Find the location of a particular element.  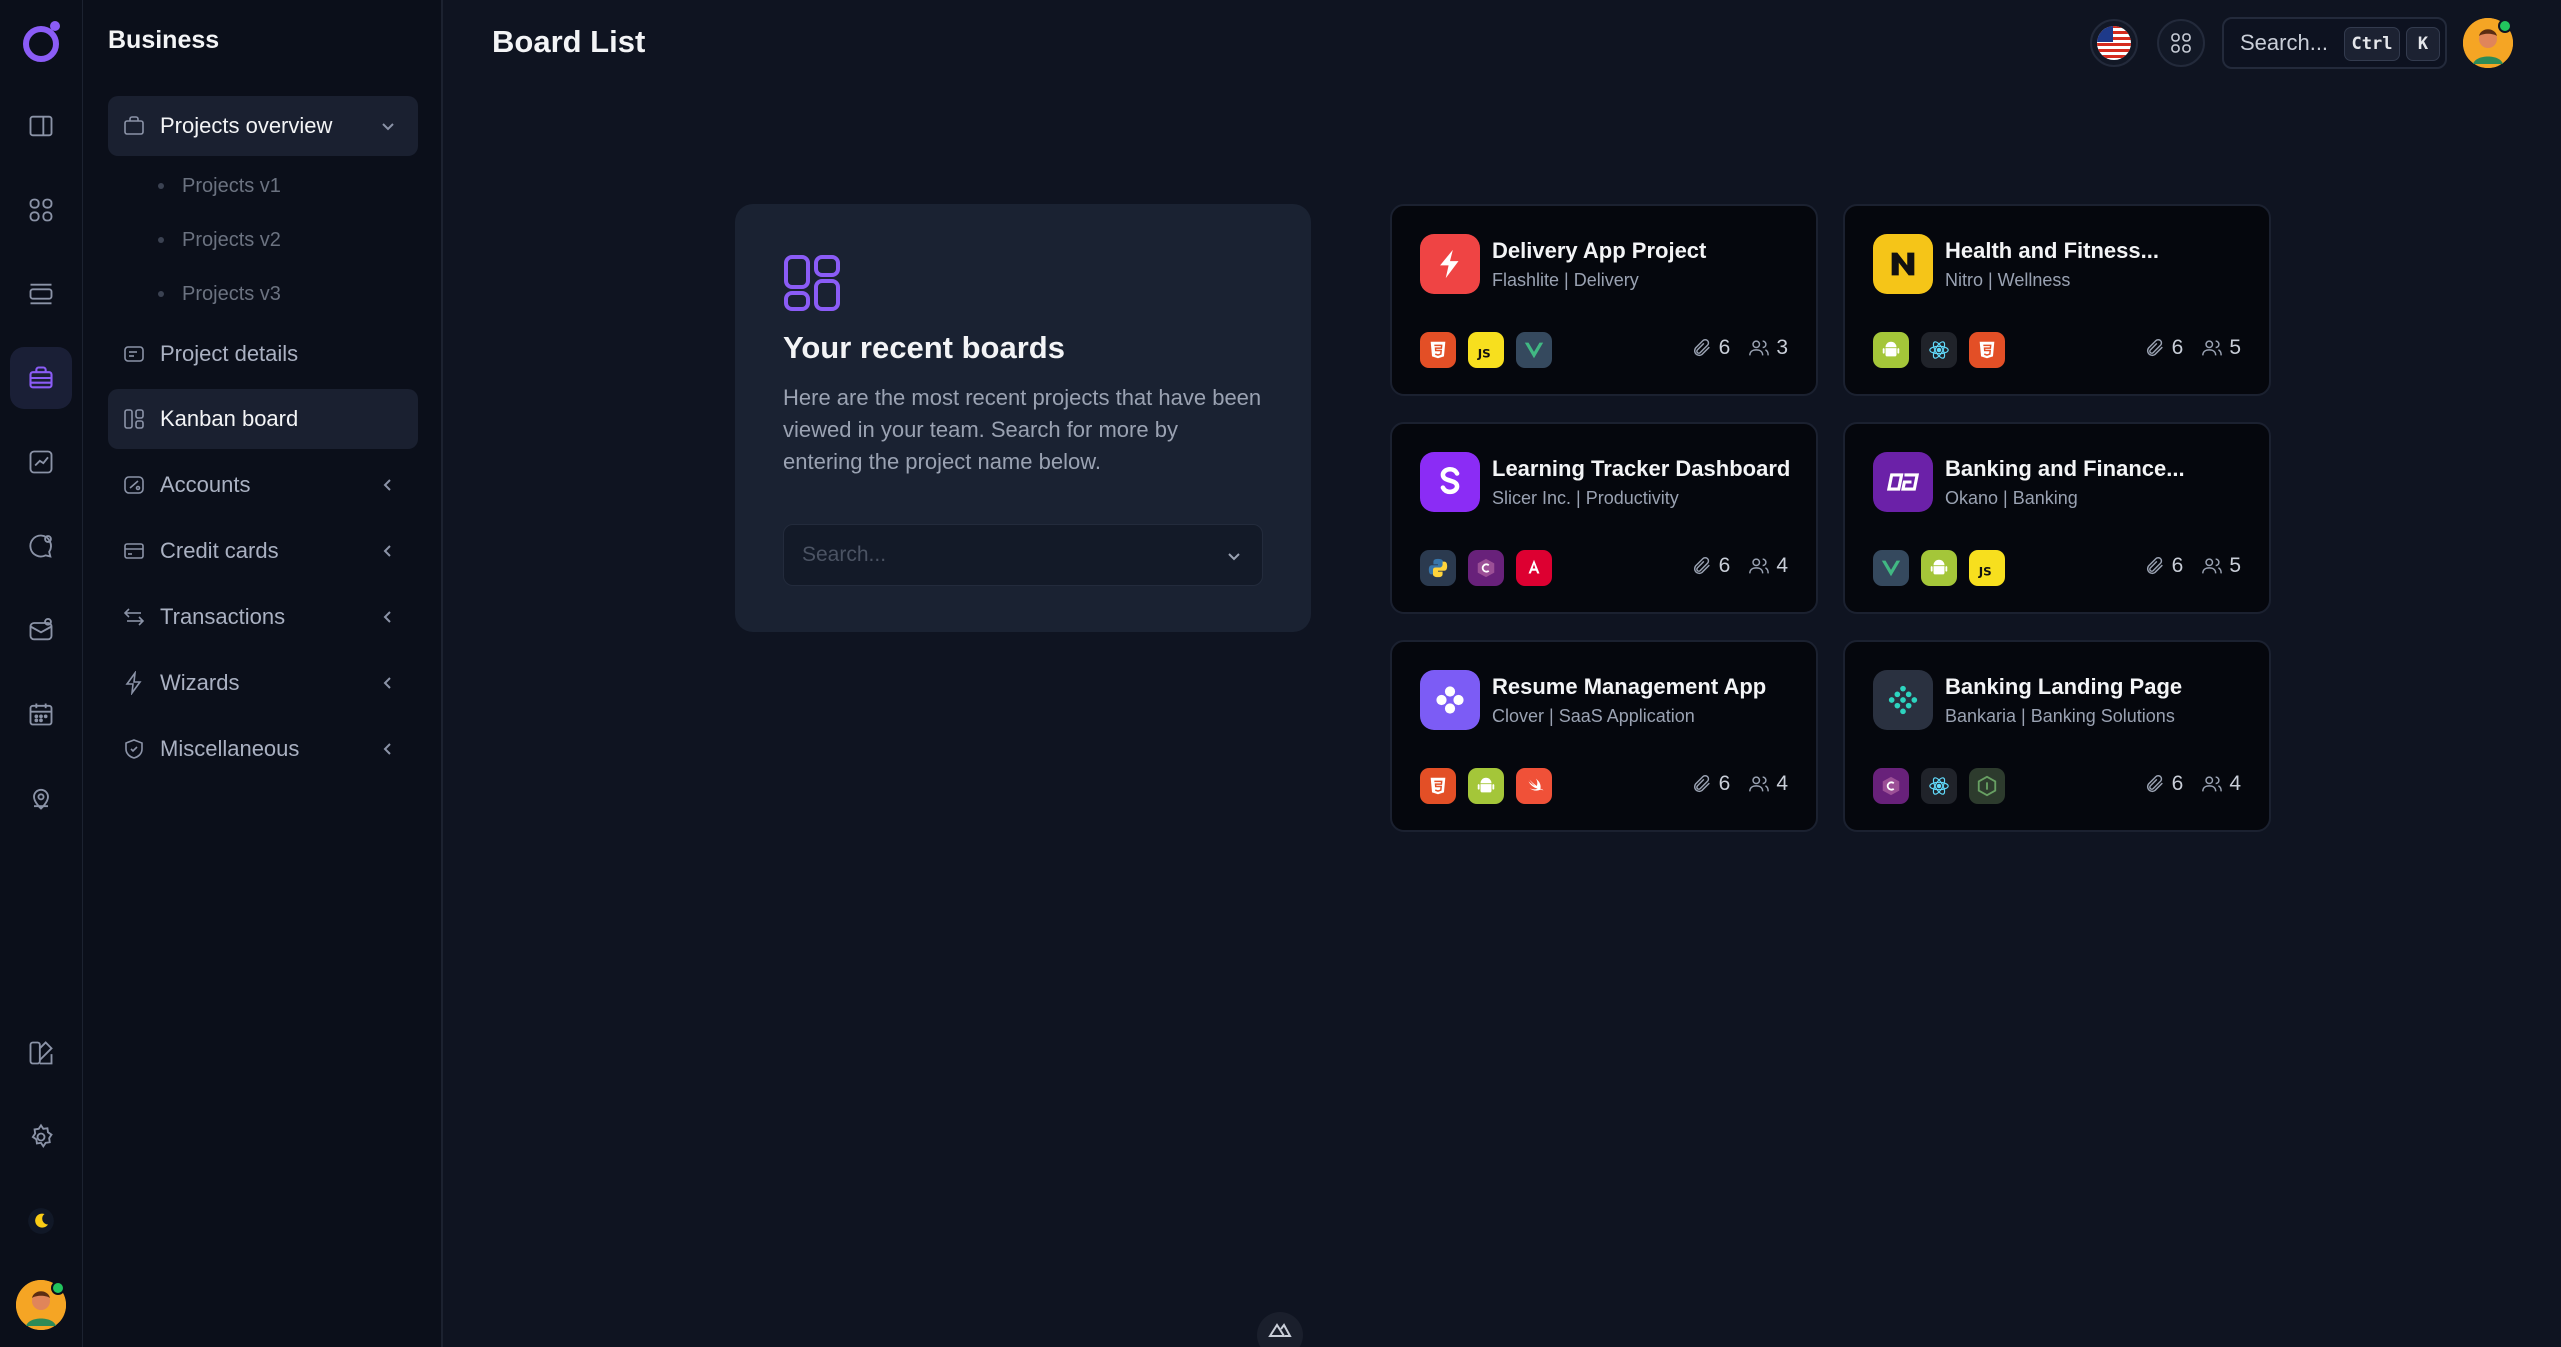

sidebar-item-credit-cards: Credit cards is located at coordinates (263, 551).